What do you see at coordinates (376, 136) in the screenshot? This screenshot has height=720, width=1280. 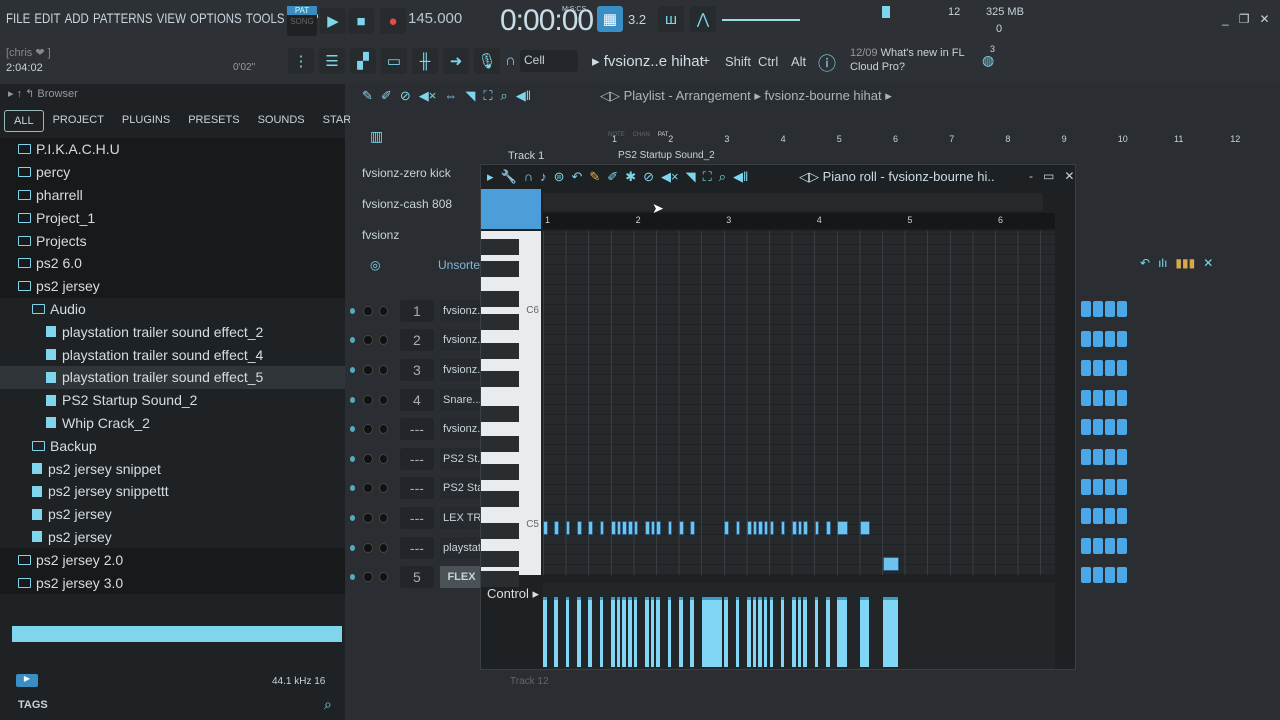 I see `piano-icon: ▥` at bounding box center [376, 136].